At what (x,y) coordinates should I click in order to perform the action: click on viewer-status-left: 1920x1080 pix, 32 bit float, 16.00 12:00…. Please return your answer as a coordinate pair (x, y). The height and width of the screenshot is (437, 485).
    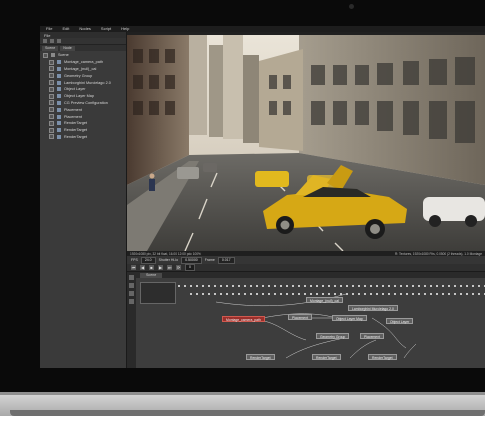
    Looking at the image, I should click on (165, 253).